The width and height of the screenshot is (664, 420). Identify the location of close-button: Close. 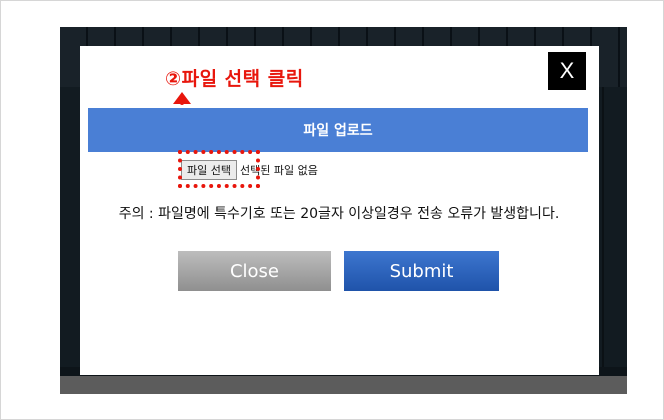
(254, 271).